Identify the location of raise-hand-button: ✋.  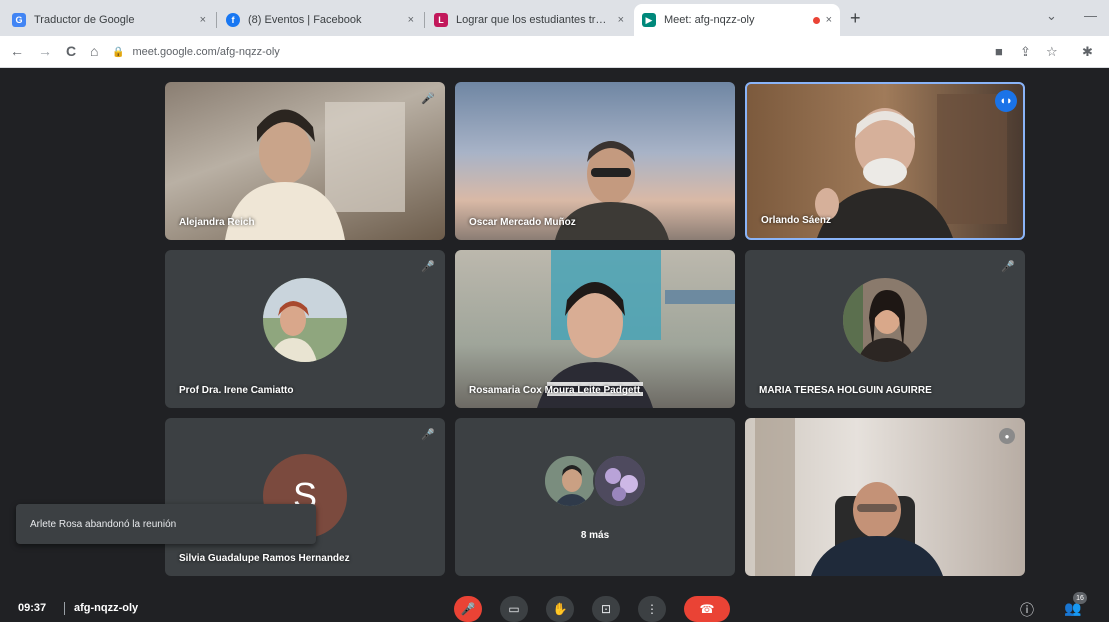
(560, 609).